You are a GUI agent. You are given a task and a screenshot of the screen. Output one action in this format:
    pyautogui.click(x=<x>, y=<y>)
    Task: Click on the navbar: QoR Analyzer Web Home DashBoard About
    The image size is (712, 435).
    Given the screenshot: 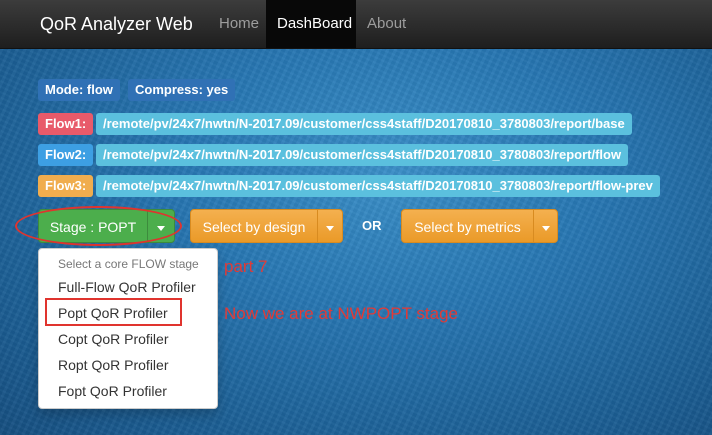 What is the action you would take?
    pyautogui.click(x=356, y=24)
    